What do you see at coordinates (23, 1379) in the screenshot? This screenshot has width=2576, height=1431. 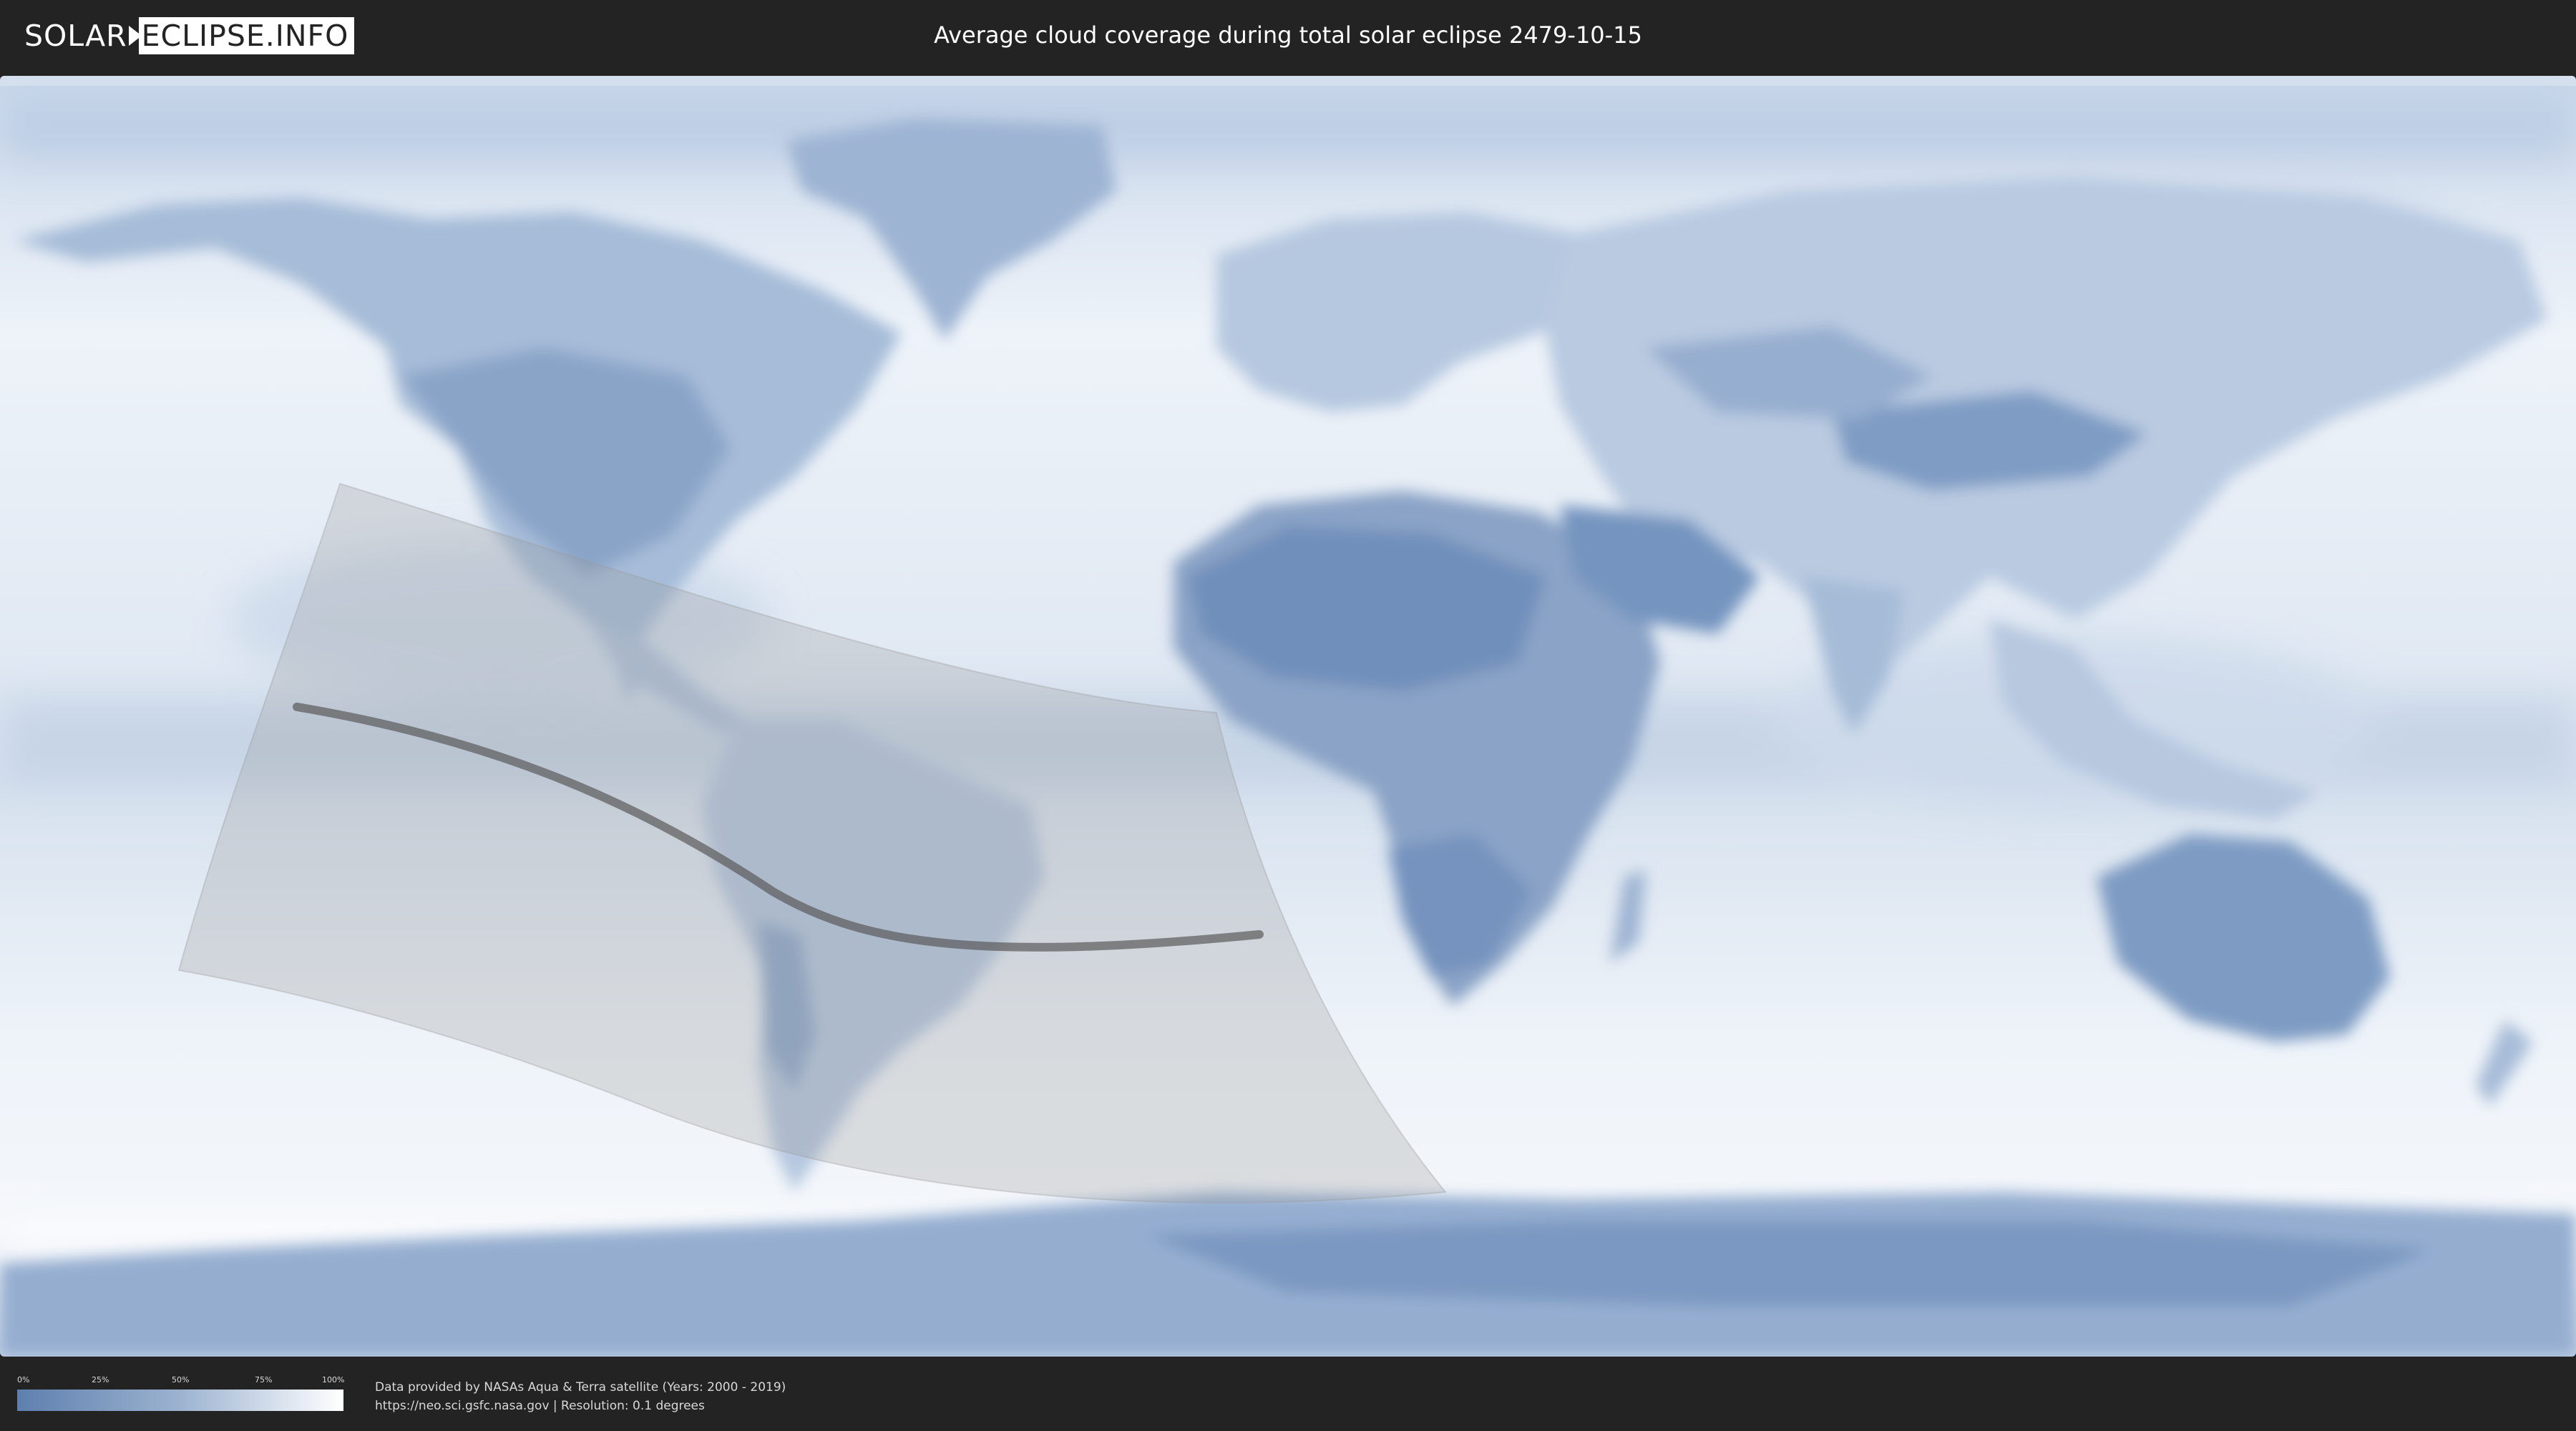 I see `legend-tick-0: 0%` at bounding box center [23, 1379].